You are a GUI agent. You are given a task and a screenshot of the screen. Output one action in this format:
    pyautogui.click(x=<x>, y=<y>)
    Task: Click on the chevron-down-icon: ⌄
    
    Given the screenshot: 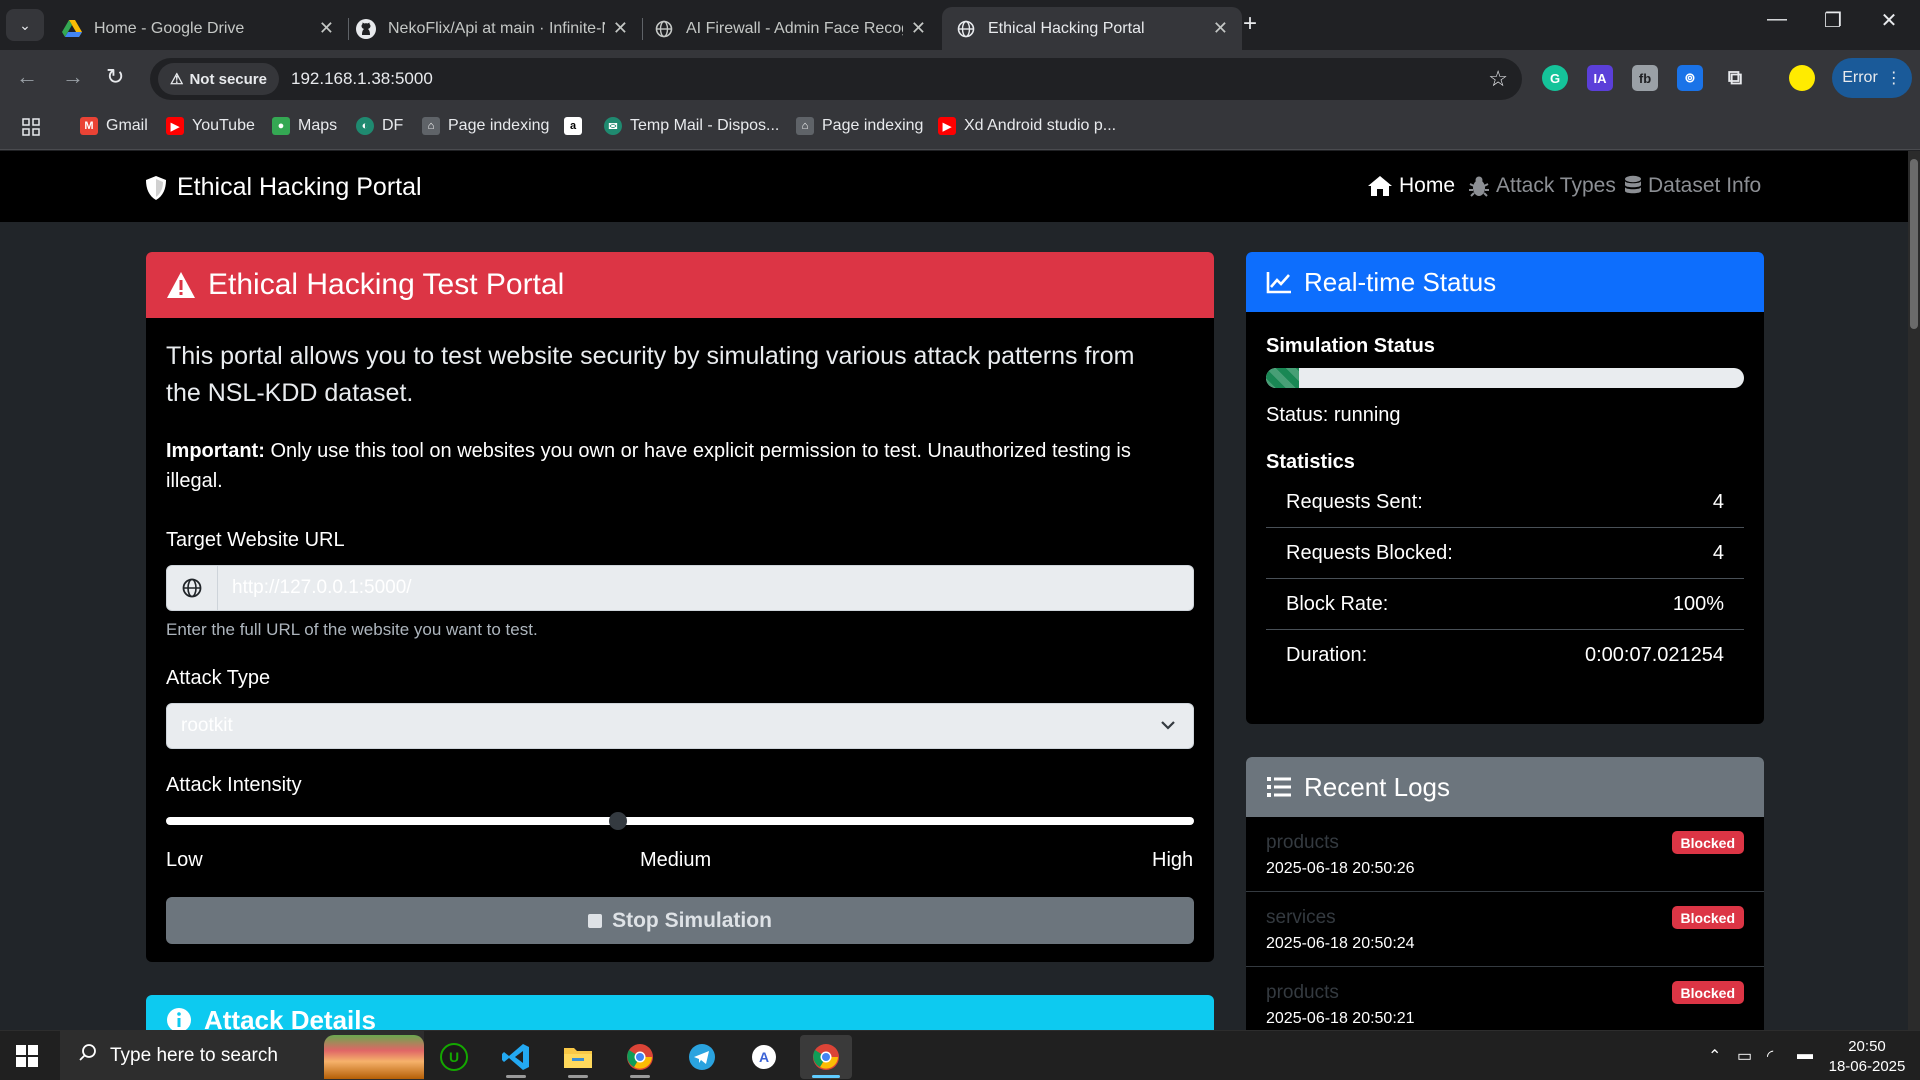 What is the action you would take?
    pyautogui.click(x=25, y=24)
    